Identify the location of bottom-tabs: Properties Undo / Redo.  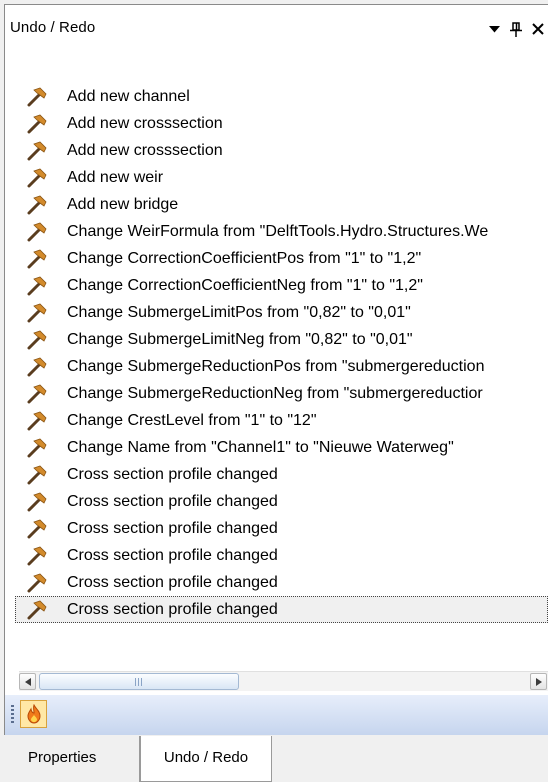
(281, 759).